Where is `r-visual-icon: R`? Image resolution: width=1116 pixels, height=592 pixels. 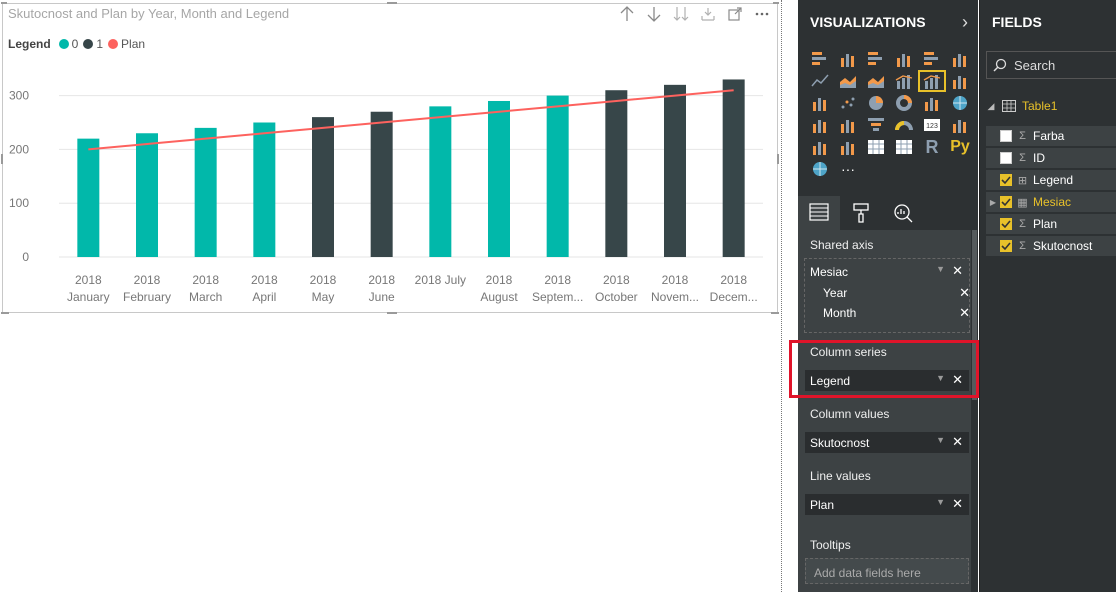 r-visual-icon: R is located at coordinates (932, 147).